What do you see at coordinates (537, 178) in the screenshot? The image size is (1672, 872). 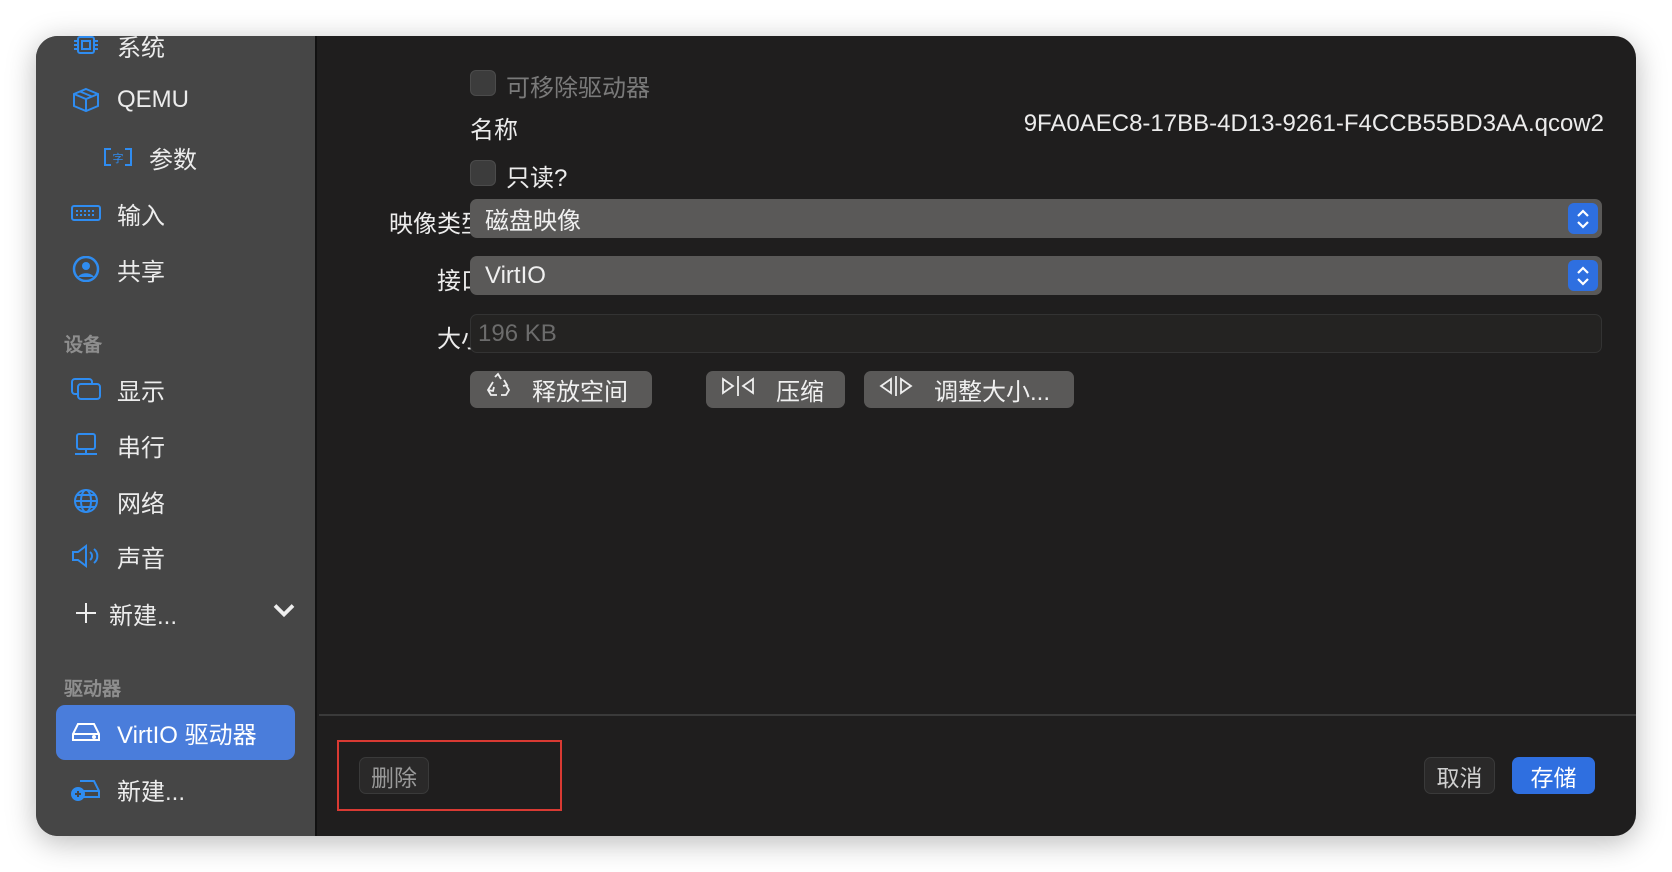 I see `readonly-label: 只读?` at bounding box center [537, 178].